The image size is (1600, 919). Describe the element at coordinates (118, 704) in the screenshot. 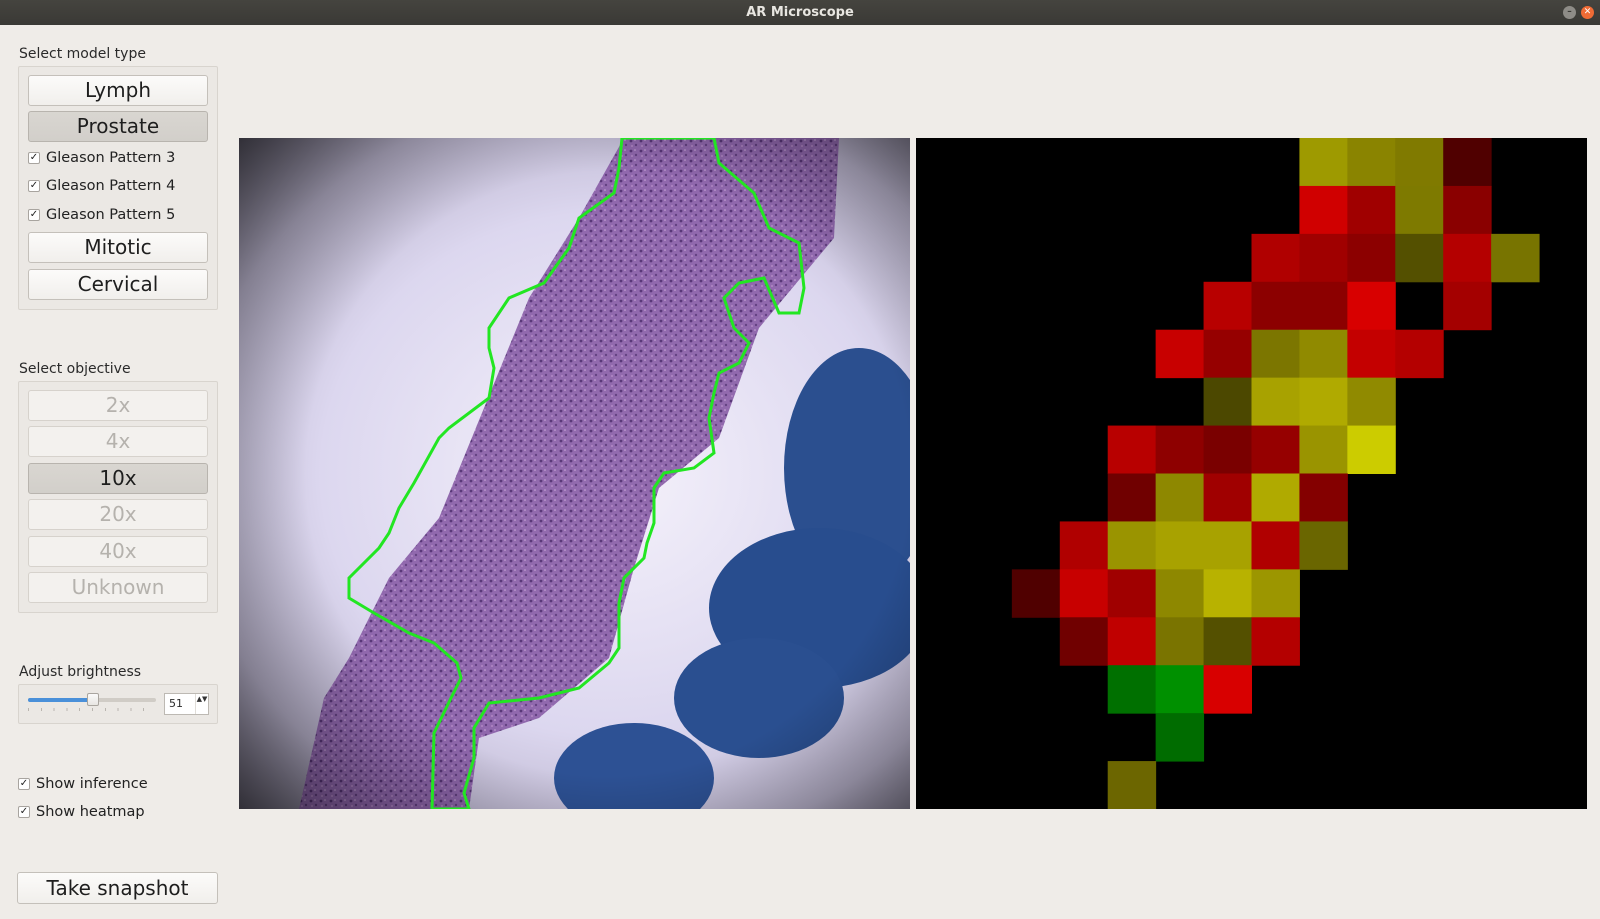

I see `brightness-group: 51 ▲▼` at that location.